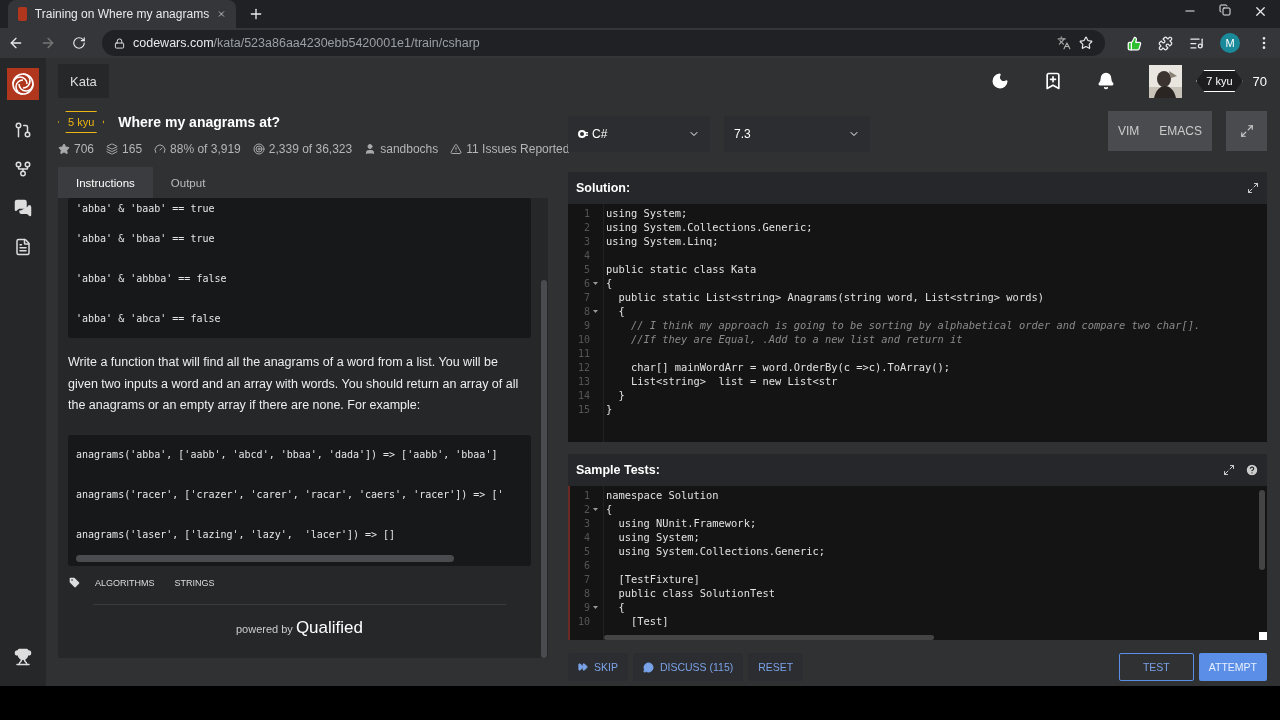 Image resolution: width=1280 pixels, height=720 pixels. What do you see at coordinates (1156, 667) in the screenshot?
I see `test-button: TEST` at bounding box center [1156, 667].